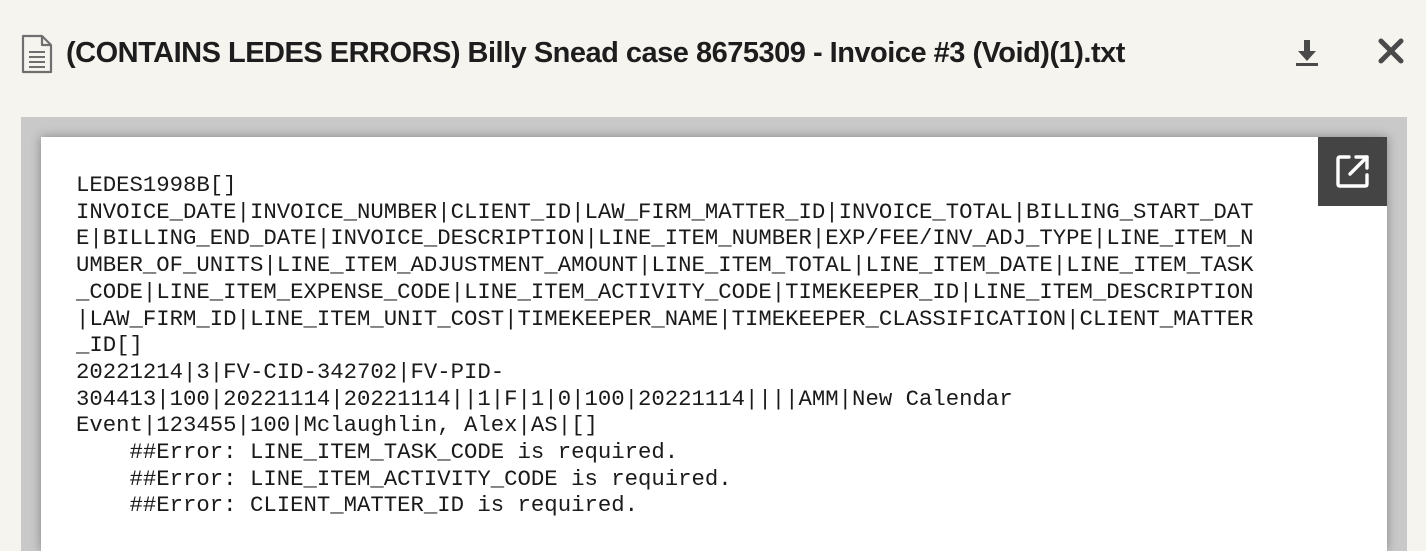 The image size is (1426, 551). I want to click on close-icon, so click(1391, 51).